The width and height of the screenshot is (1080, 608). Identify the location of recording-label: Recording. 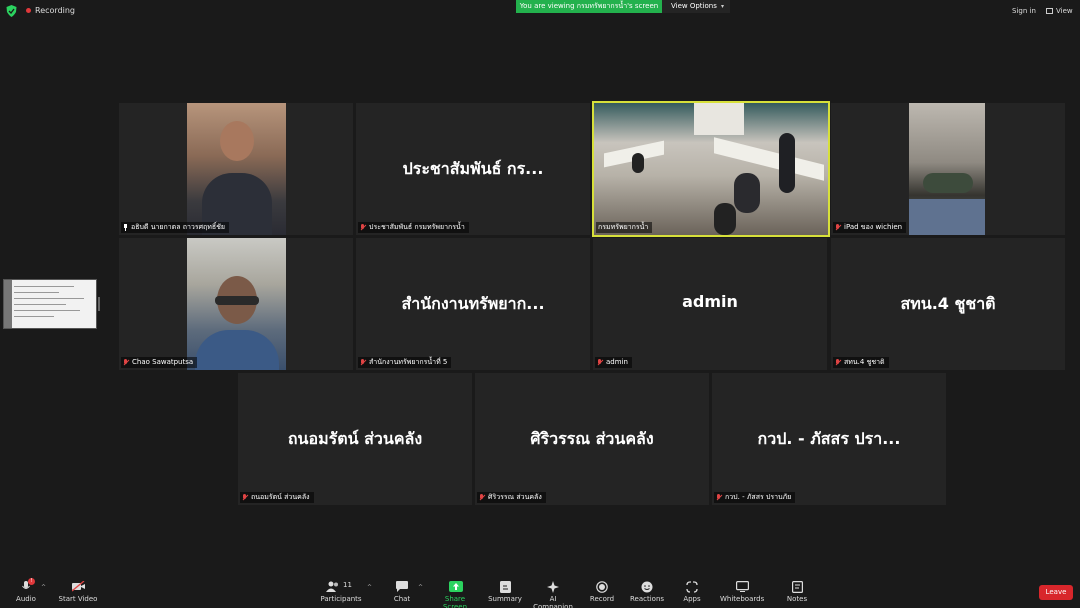
(55, 10).